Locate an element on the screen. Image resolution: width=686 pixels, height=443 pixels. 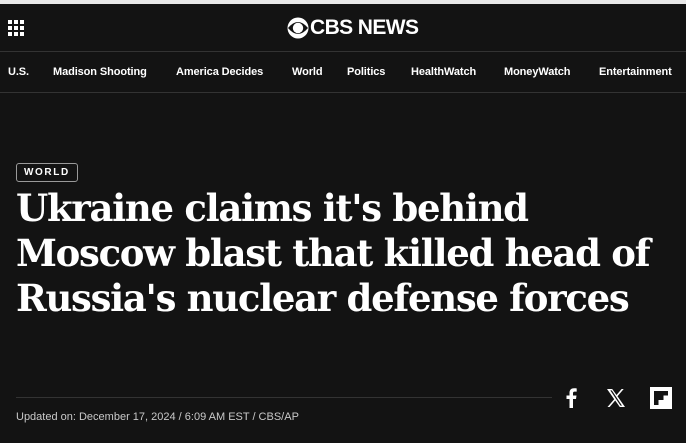
nav-item-us: U.S. is located at coordinates (18, 72).